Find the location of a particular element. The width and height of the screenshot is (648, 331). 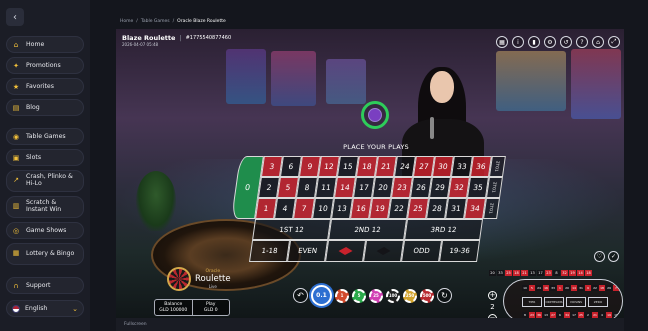

bet-dozen: 3RD 12 is located at coordinates (444, 229).